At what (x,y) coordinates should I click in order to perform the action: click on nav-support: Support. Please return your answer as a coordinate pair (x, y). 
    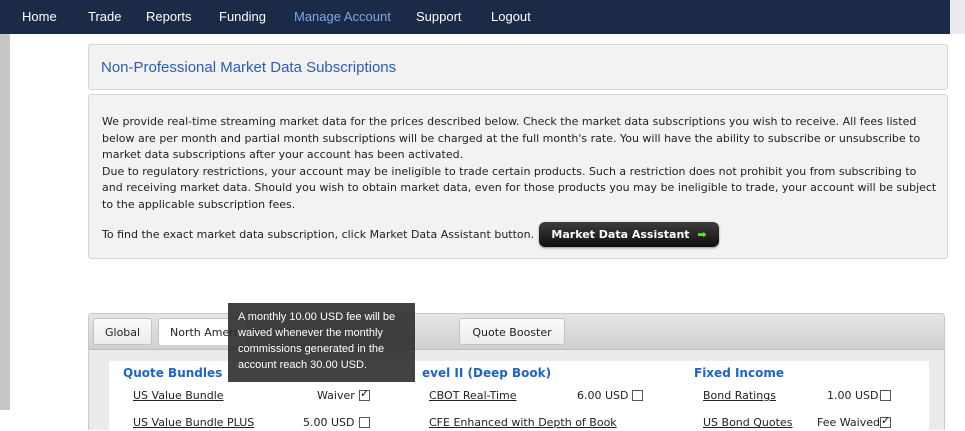
    Looking at the image, I should click on (439, 17).